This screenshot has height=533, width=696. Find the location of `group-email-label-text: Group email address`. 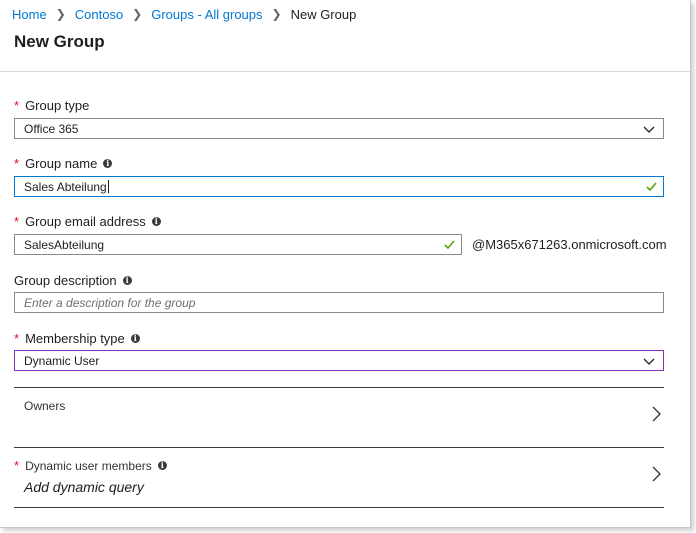

group-email-label-text: Group email address is located at coordinates (85, 221).